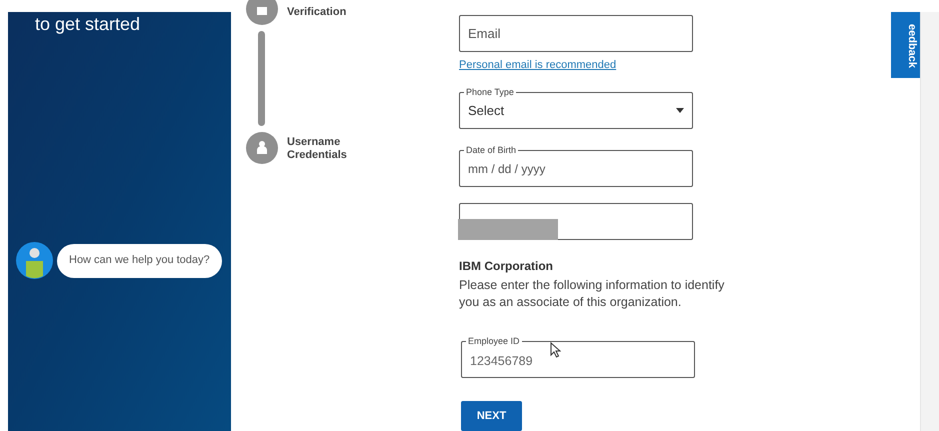 The width and height of the screenshot is (939, 431). Describe the element at coordinates (139, 261) in the screenshot. I see `chat-bubble: How can we help you today?` at that location.